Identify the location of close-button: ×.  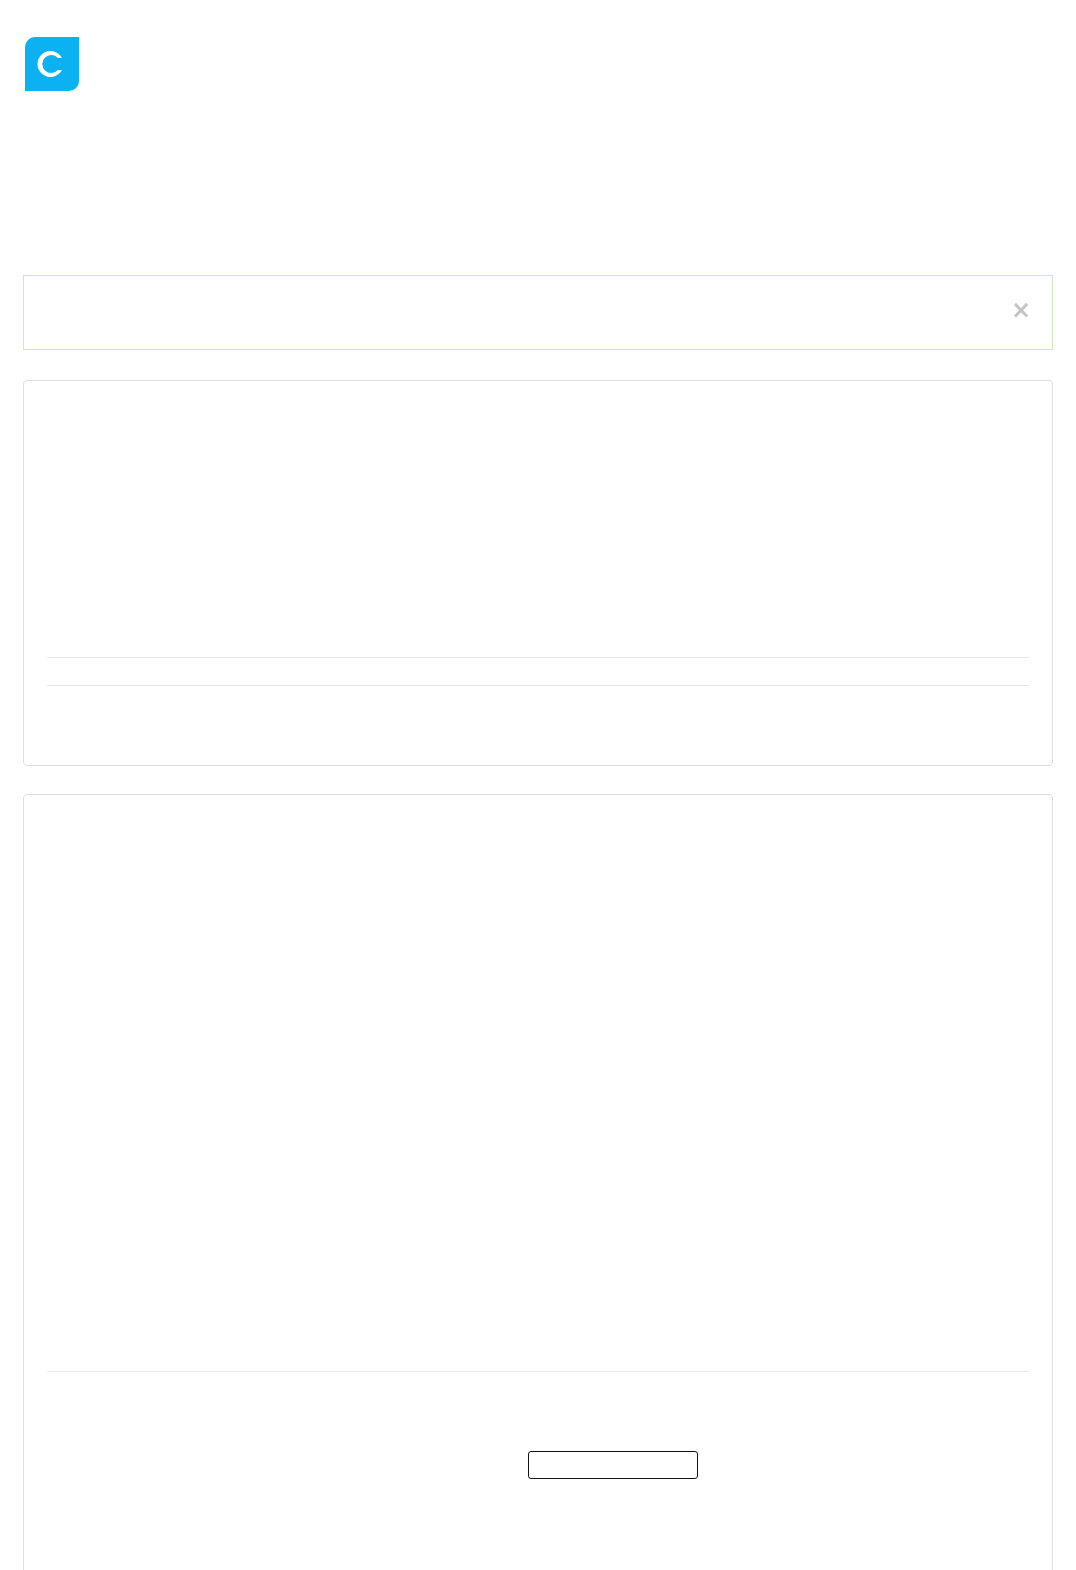
(1020, 310).